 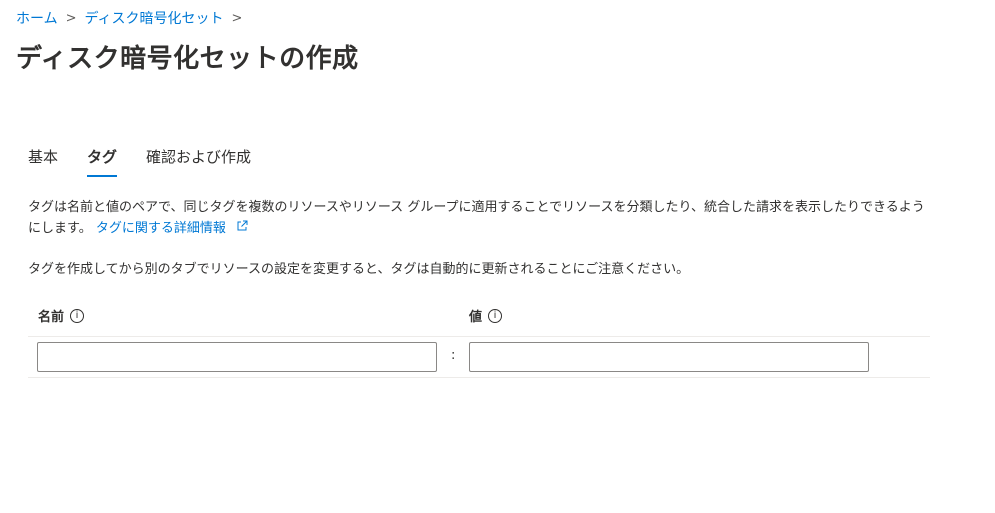 I want to click on breadcrumb-home-link: ホーム, so click(x=37, y=18).